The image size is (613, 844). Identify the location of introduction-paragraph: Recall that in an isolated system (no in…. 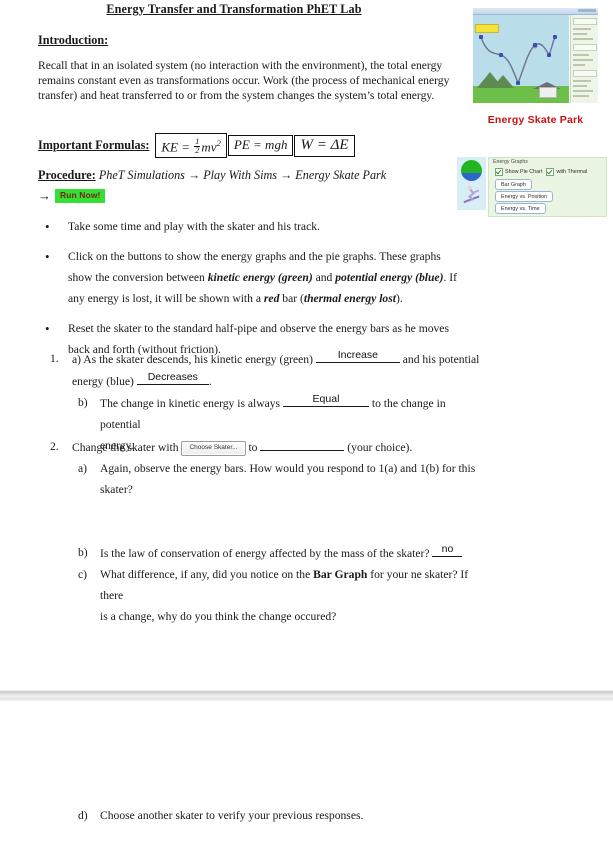
(244, 81).